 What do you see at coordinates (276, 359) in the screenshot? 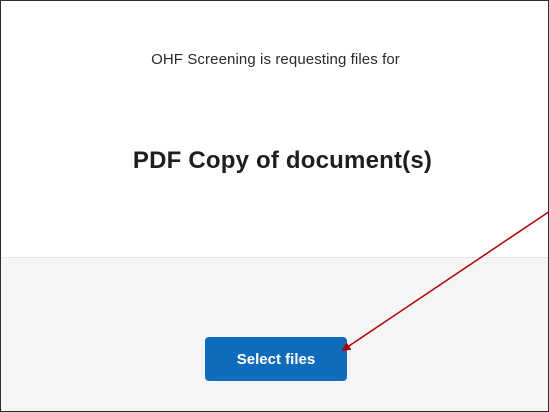
I see `select-files-button: Select files` at bounding box center [276, 359].